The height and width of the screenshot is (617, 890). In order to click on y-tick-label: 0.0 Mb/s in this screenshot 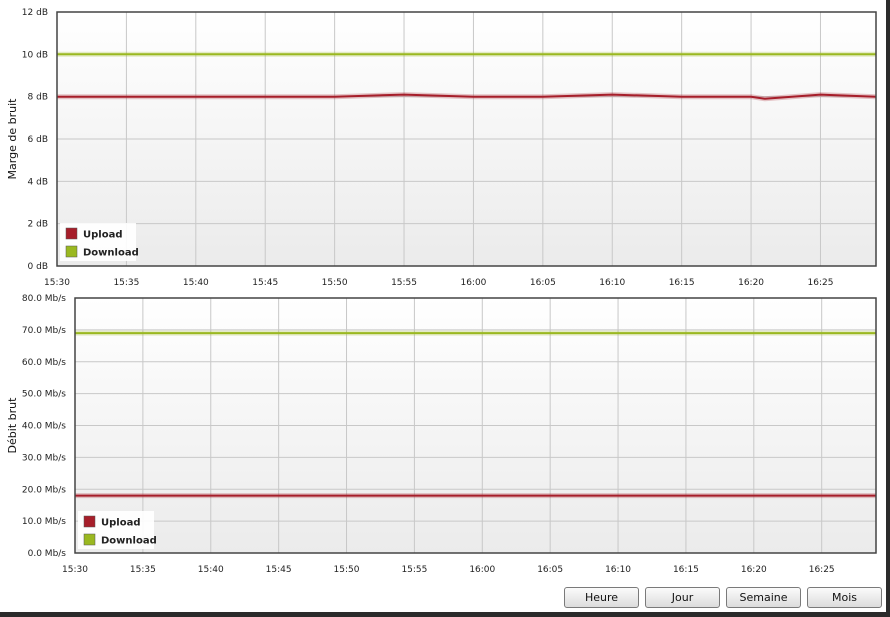, I will do `click(47, 554)`.